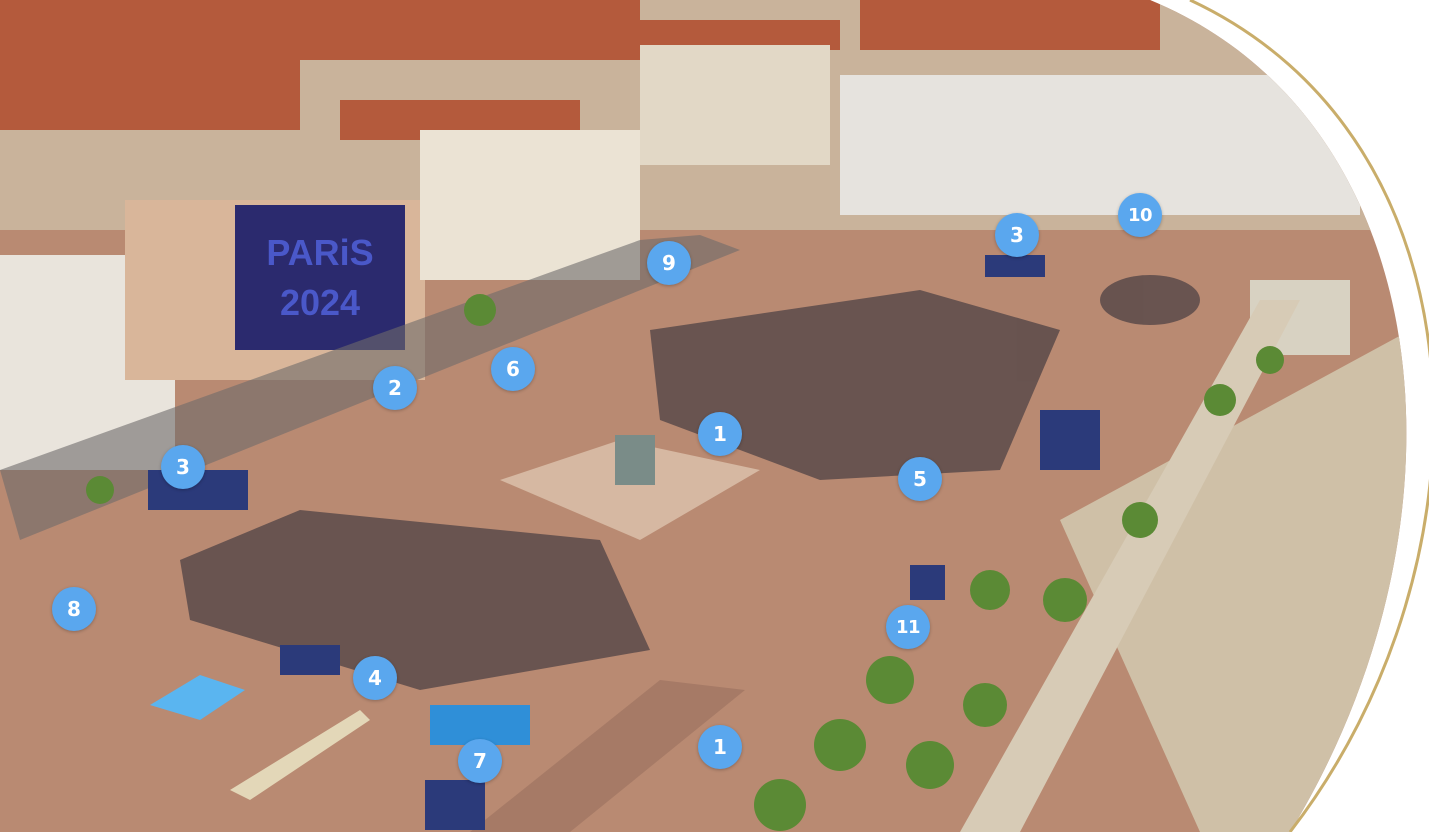 Image resolution: width=1429 pixels, height=832 pixels. I want to click on statue, so click(635, 460).